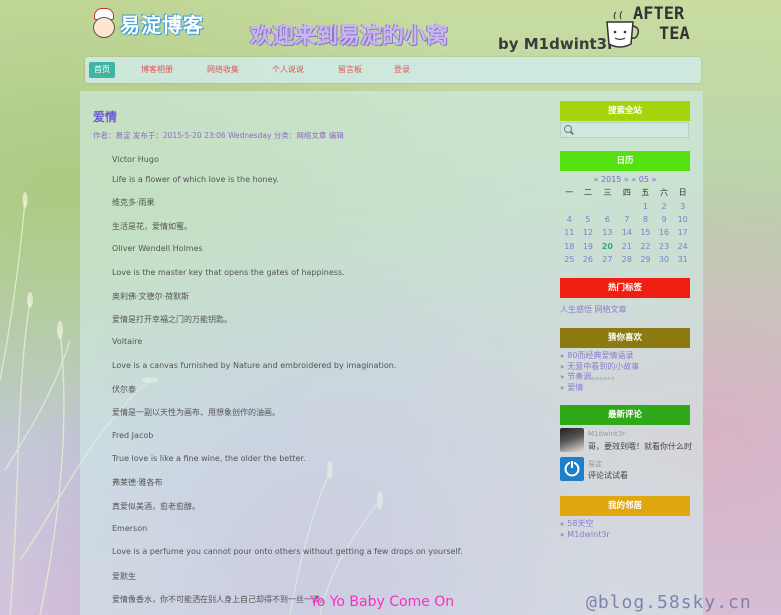  Describe the element at coordinates (569, 246) in the screenshot. I see `calendar-day: 18` at that location.